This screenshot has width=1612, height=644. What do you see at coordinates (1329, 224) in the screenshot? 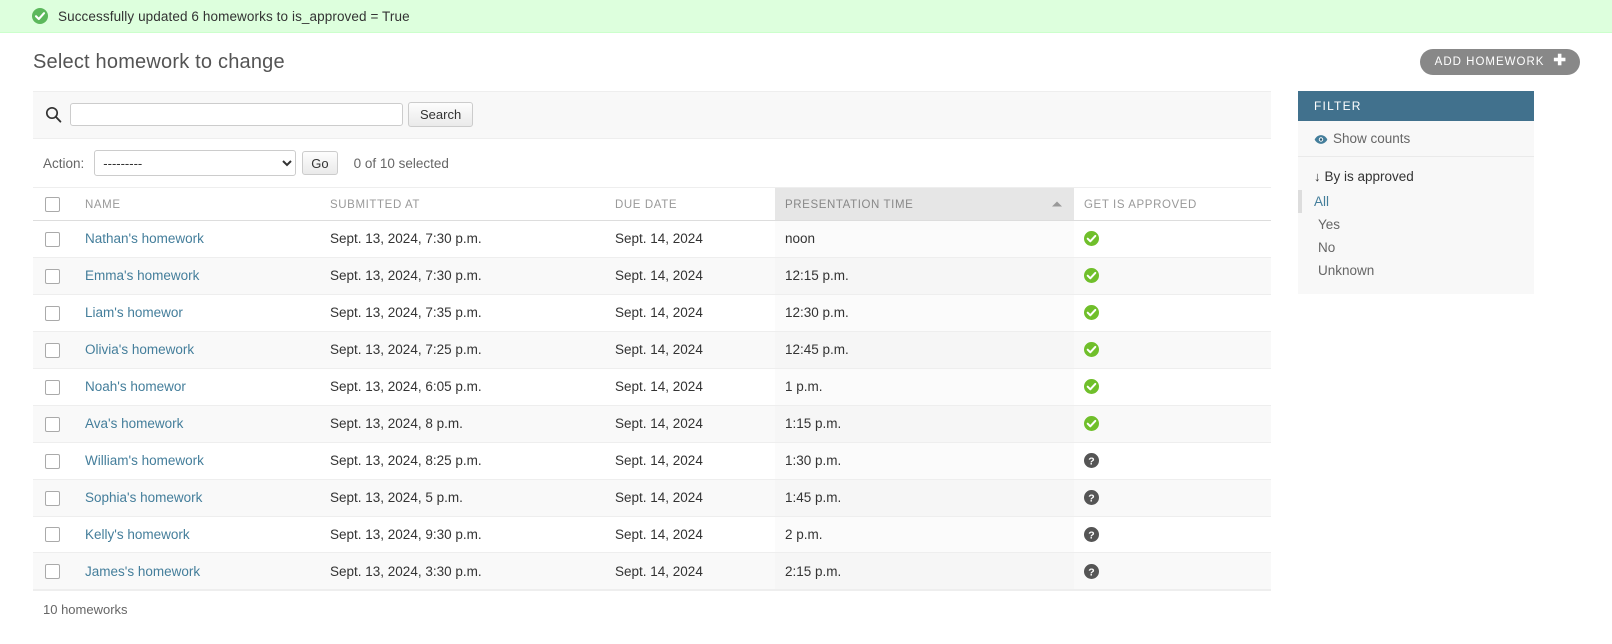
I see `filter-choice-link: Yes` at bounding box center [1329, 224].